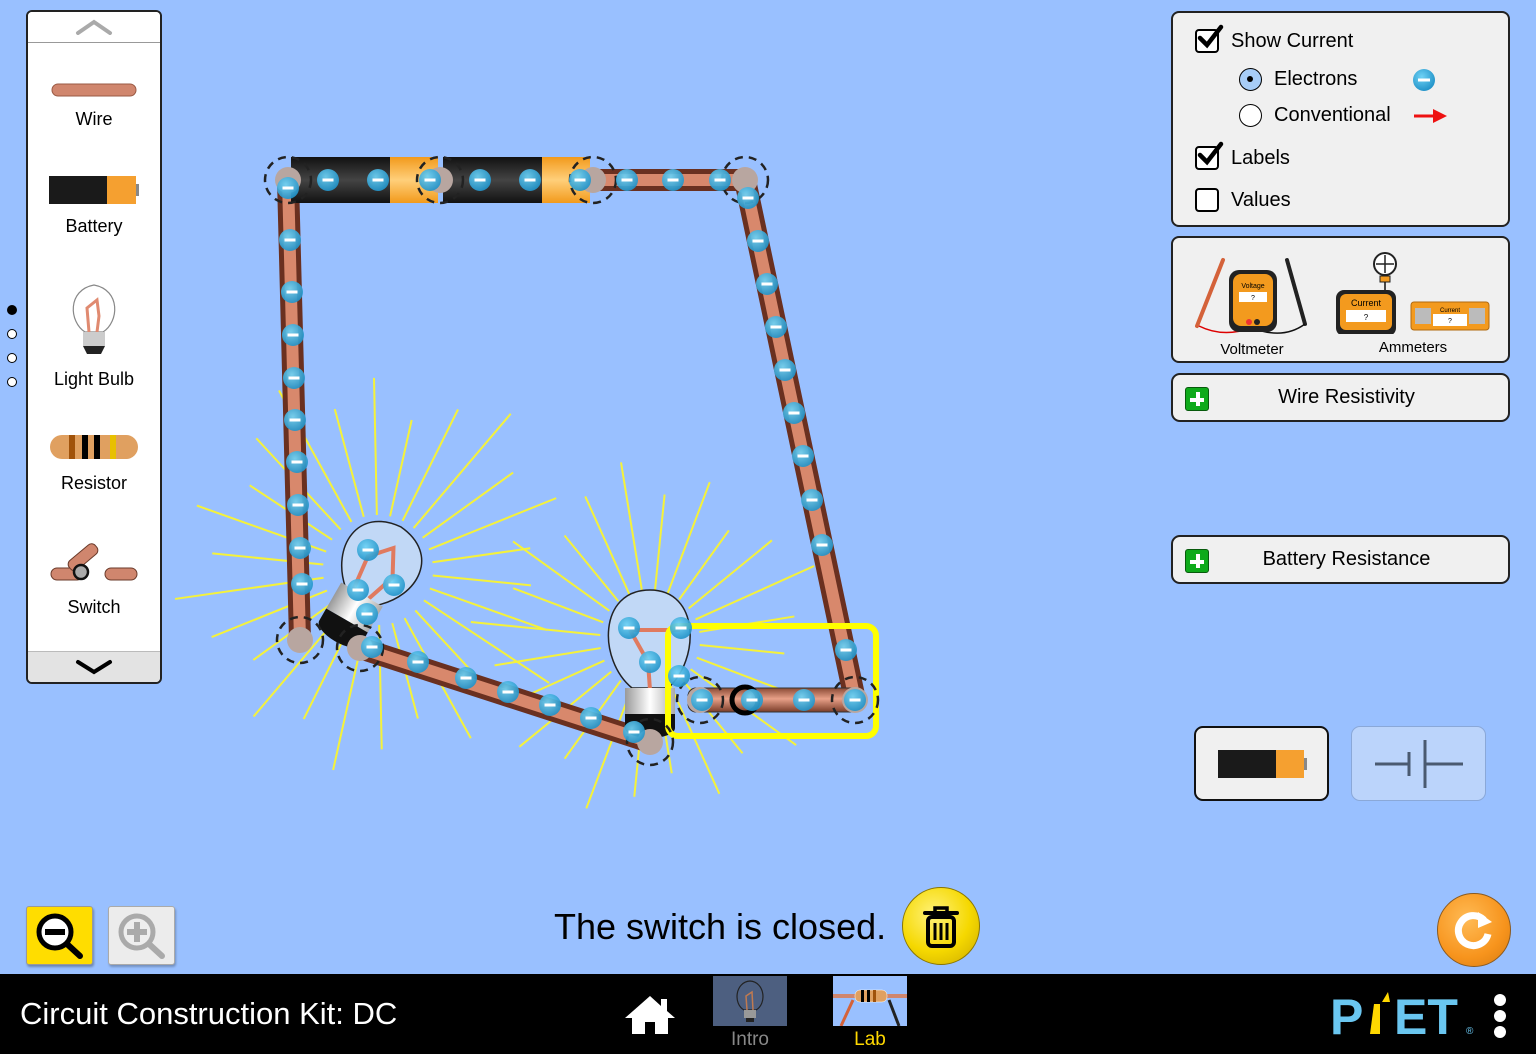 The image size is (1536, 1054). I want to click on lab-thumbnail, so click(870, 1001).